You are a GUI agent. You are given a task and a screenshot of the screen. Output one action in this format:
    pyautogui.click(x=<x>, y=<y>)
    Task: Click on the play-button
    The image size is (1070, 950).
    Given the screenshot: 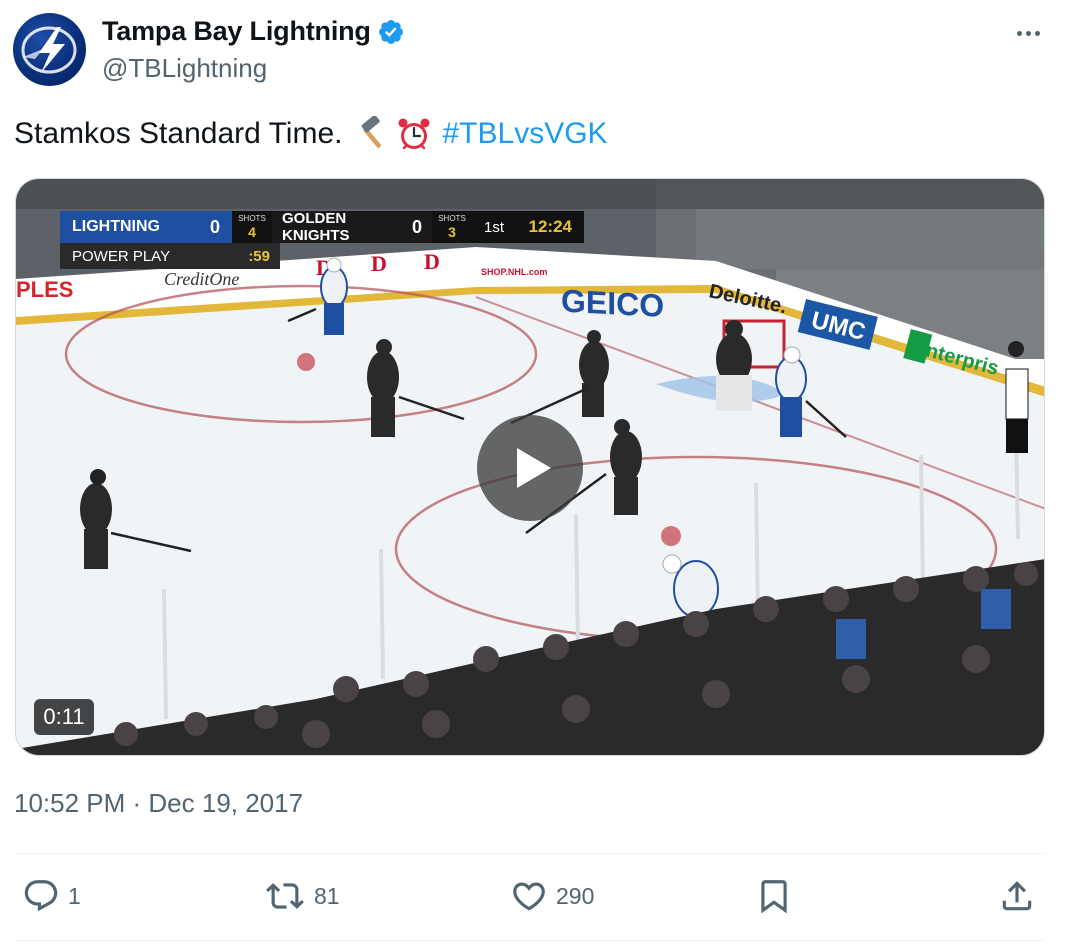 What is the action you would take?
    pyautogui.click(x=530, y=468)
    